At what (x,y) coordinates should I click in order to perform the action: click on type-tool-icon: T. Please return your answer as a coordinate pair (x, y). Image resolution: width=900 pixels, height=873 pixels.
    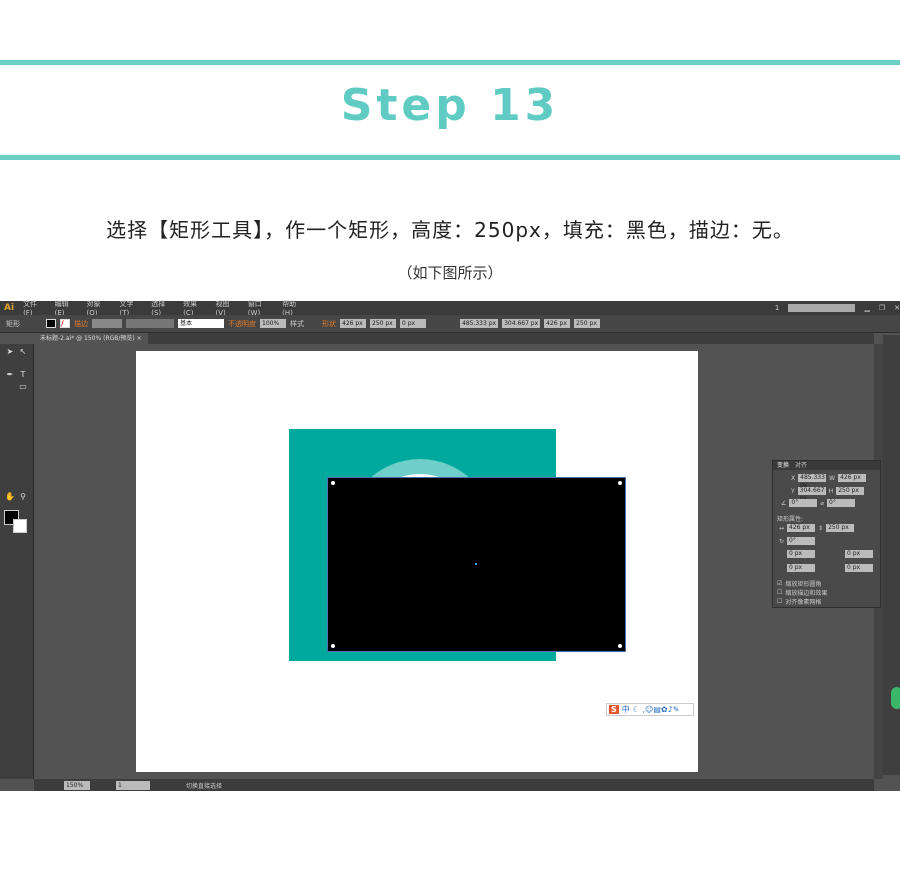
    Looking at the image, I should click on (23, 375).